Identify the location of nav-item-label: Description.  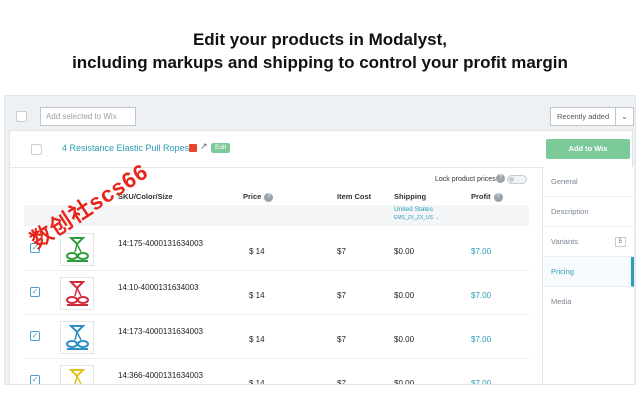
(570, 211).